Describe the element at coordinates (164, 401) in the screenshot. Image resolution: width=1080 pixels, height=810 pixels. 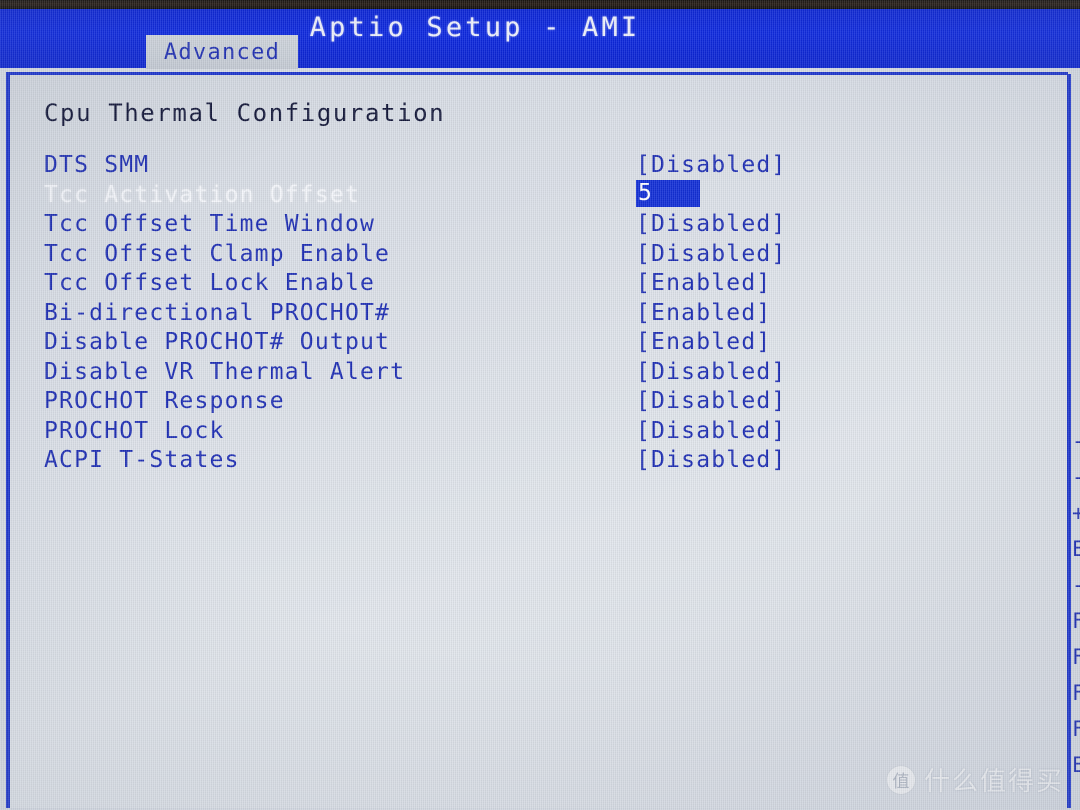
I see `setting-label: PROCHOT Response` at that location.